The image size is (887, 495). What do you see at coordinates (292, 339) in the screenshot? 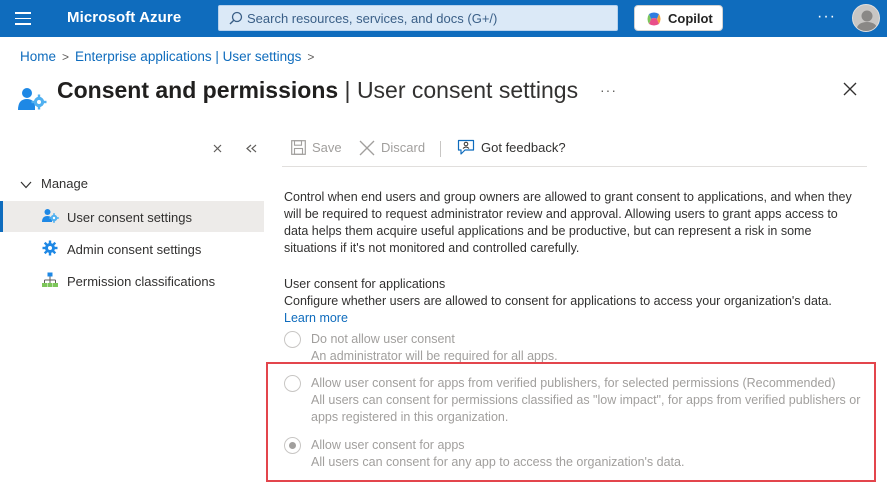
I see `radio-do-not-allow` at bounding box center [292, 339].